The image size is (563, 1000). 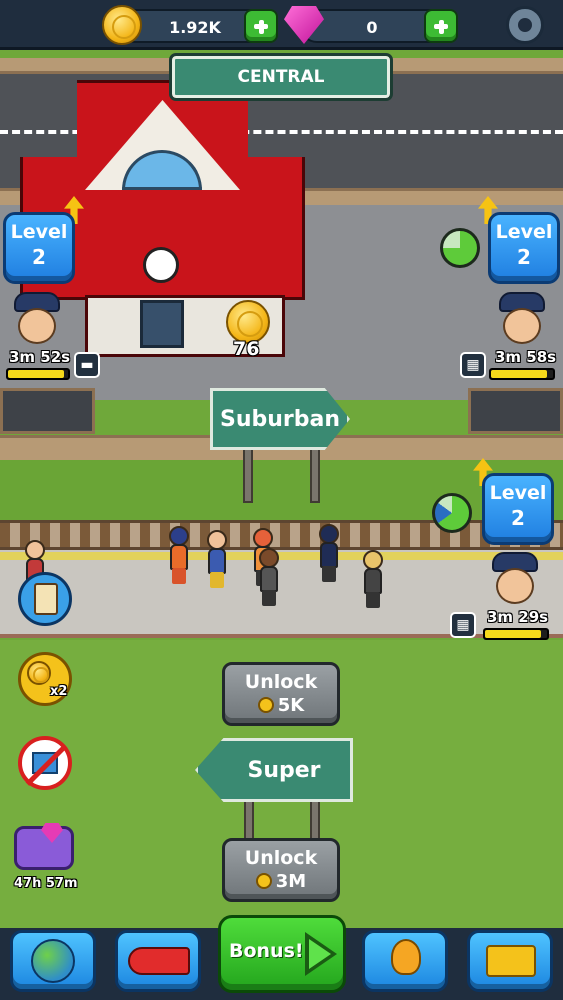 I want to click on clipboard-icon, so click(x=46, y=599).